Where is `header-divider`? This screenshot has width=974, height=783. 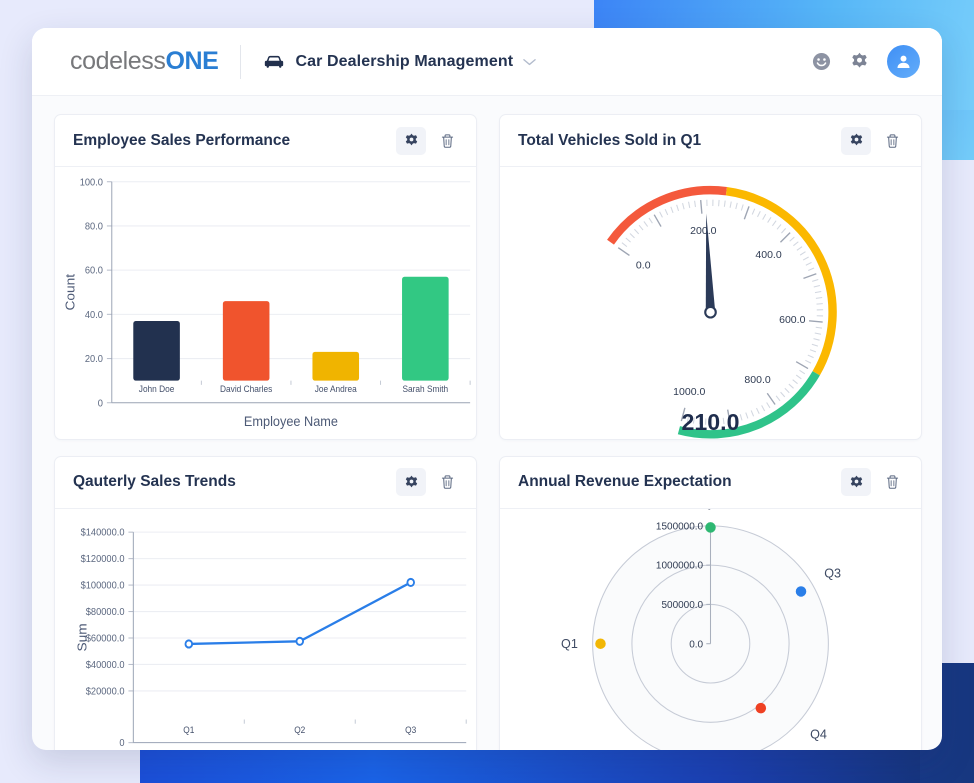
header-divider is located at coordinates (241, 61).